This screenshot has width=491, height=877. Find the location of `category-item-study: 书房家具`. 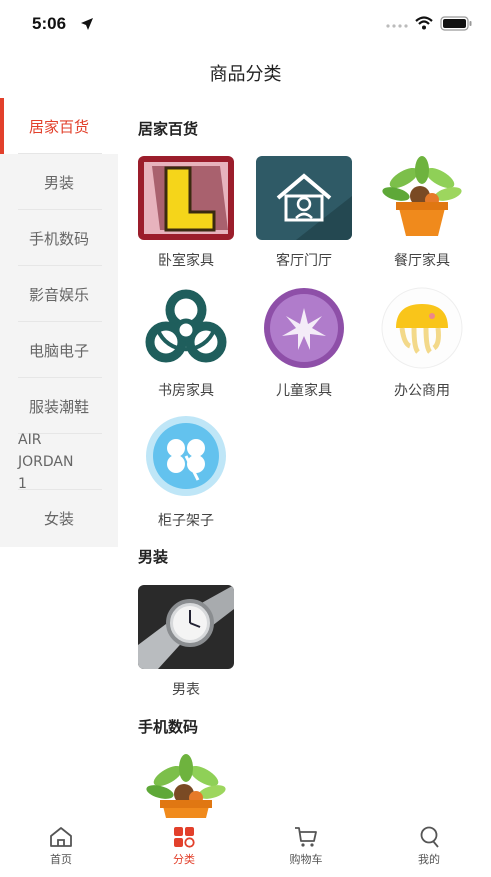

category-item-study: 书房家具 is located at coordinates (186, 343).